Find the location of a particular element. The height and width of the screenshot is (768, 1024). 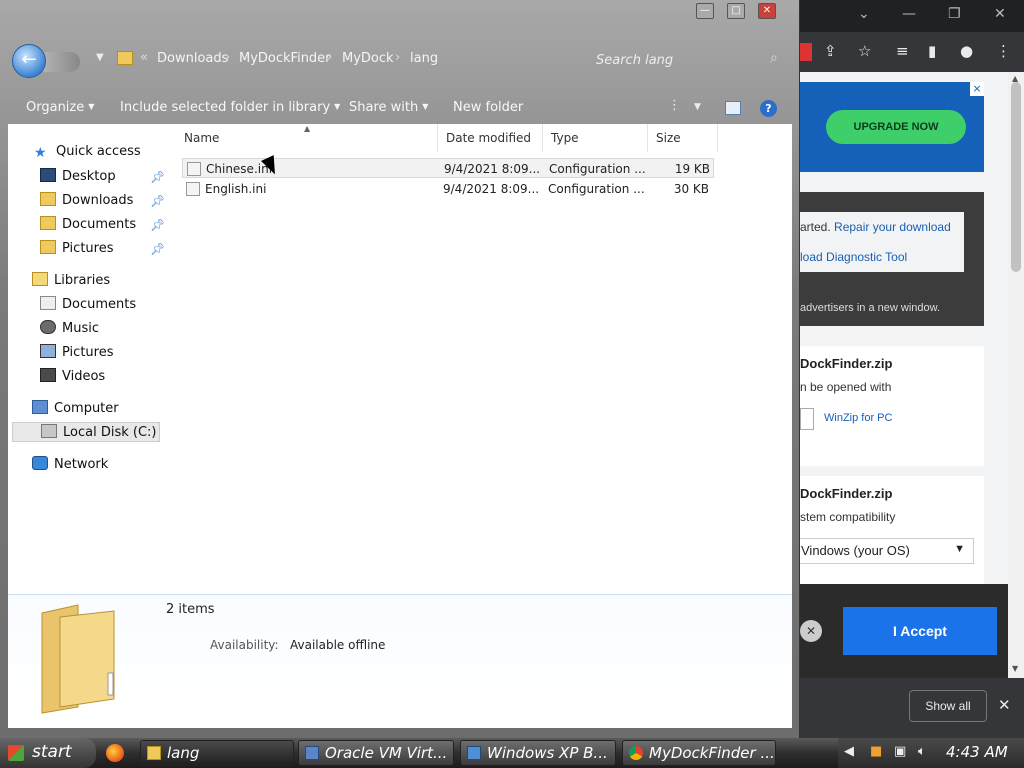

download-bar-close-icon: ✕ is located at coordinates (1004, 705).